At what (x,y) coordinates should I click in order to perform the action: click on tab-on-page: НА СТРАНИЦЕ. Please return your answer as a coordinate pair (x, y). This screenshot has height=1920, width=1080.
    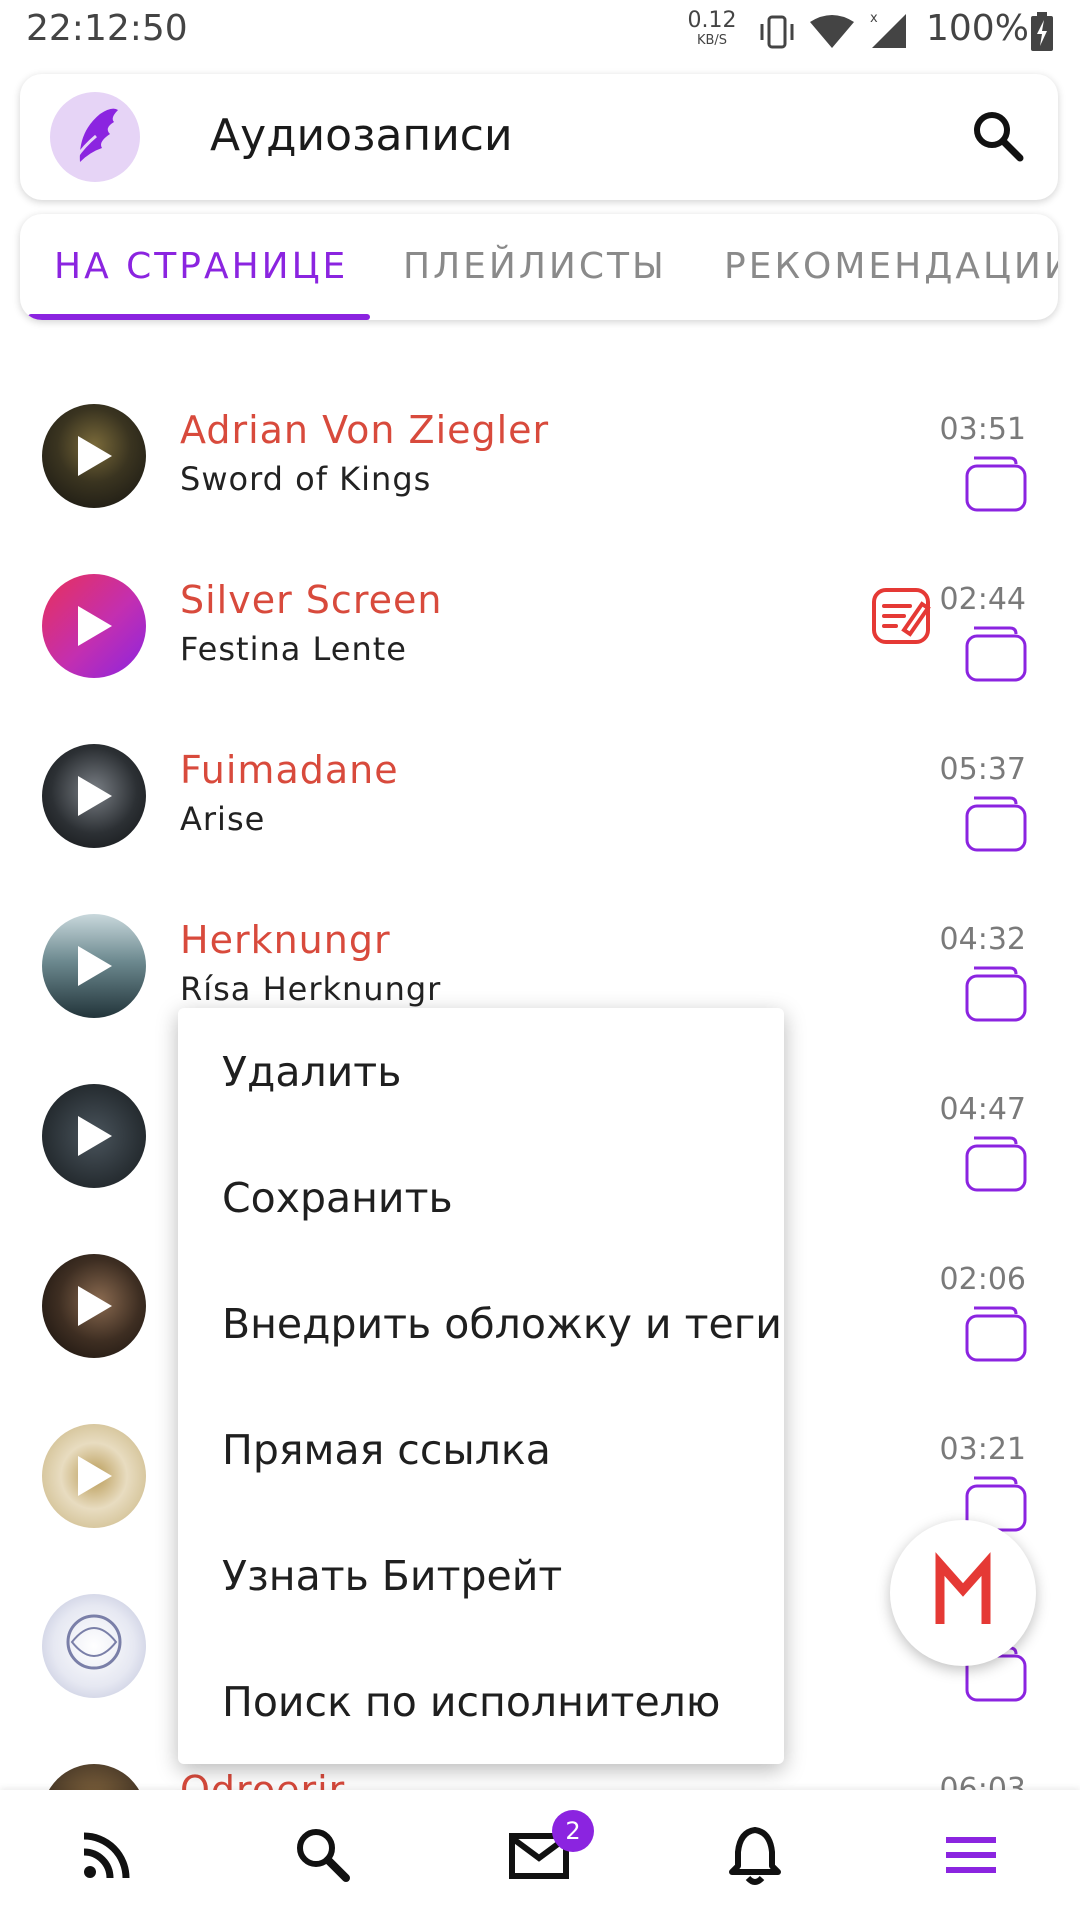
    Looking at the image, I should click on (201, 266).